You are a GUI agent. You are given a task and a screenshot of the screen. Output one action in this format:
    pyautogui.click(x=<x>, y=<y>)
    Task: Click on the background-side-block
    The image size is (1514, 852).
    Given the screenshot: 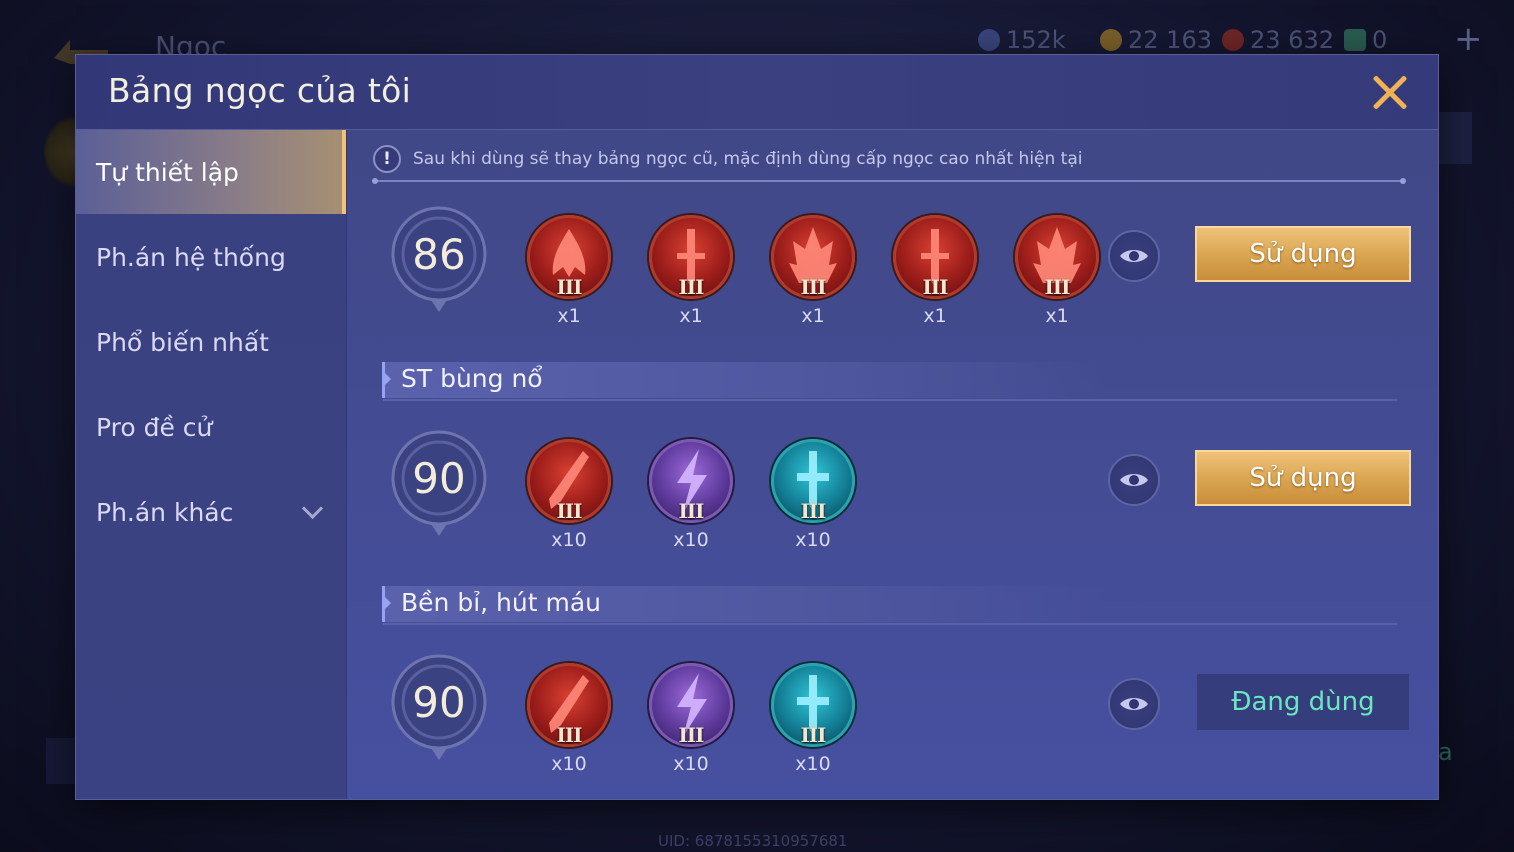 What is the action you would take?
    pyautogui.click(x=62, y=761)
    